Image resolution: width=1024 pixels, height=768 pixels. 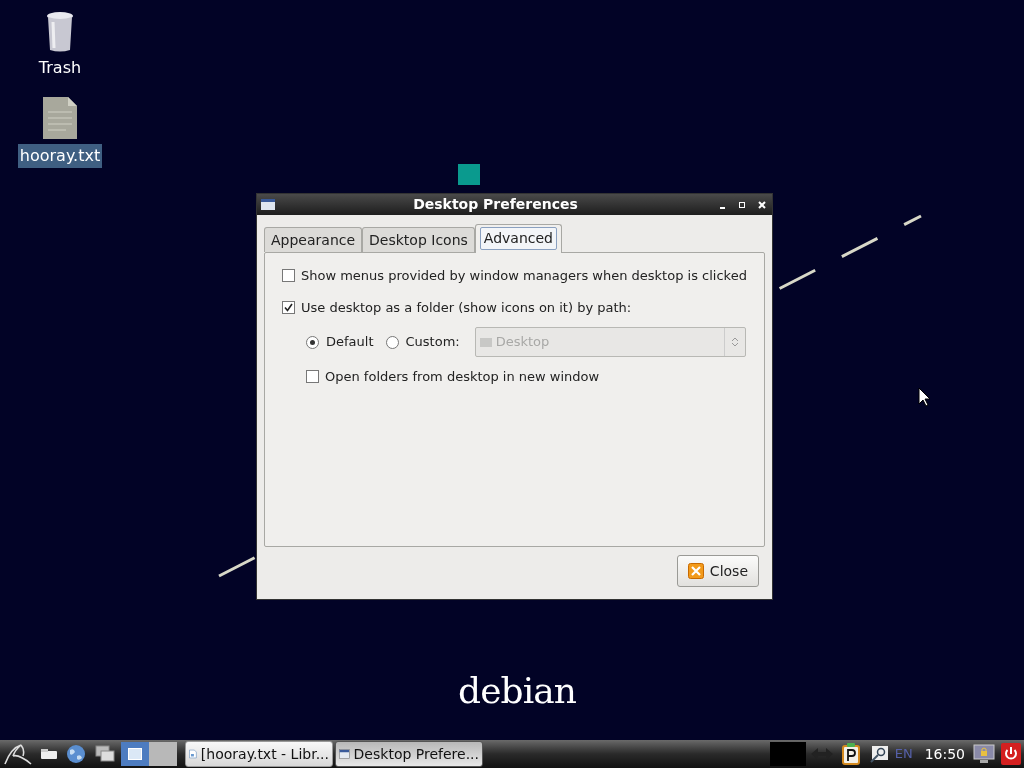 I want to click on power-icon, so click(x=1011, y=754).